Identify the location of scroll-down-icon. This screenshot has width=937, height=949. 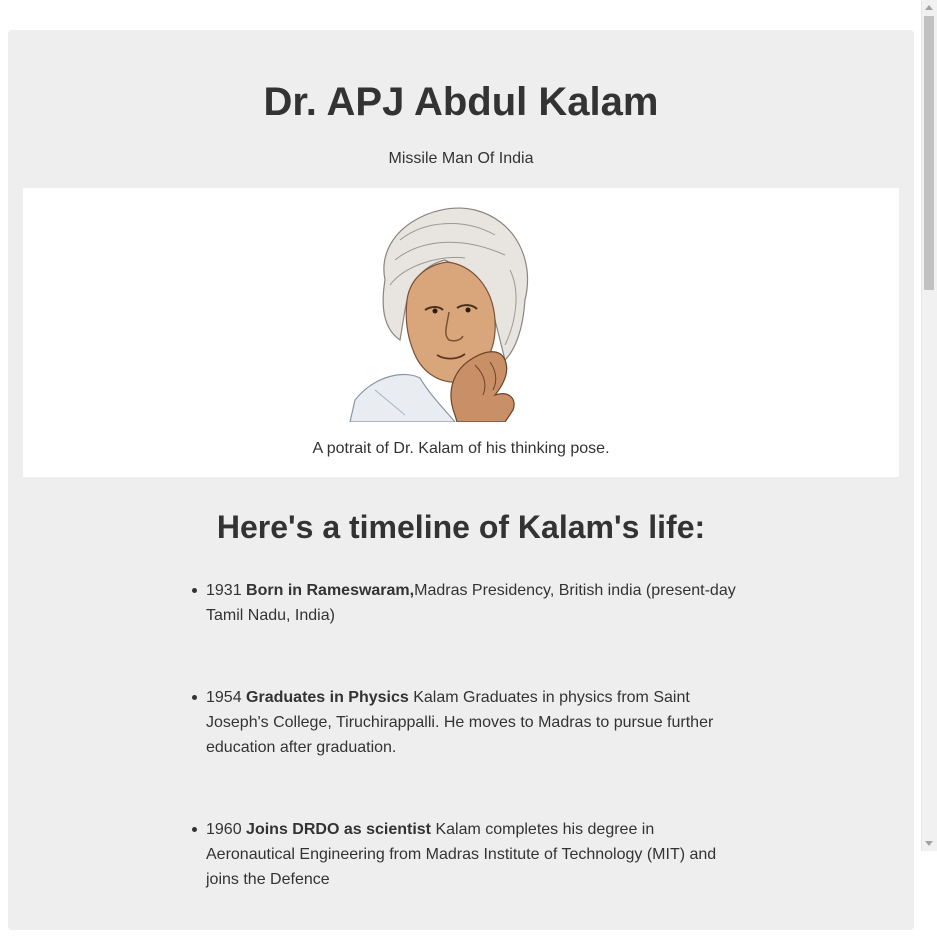
(929, 843).